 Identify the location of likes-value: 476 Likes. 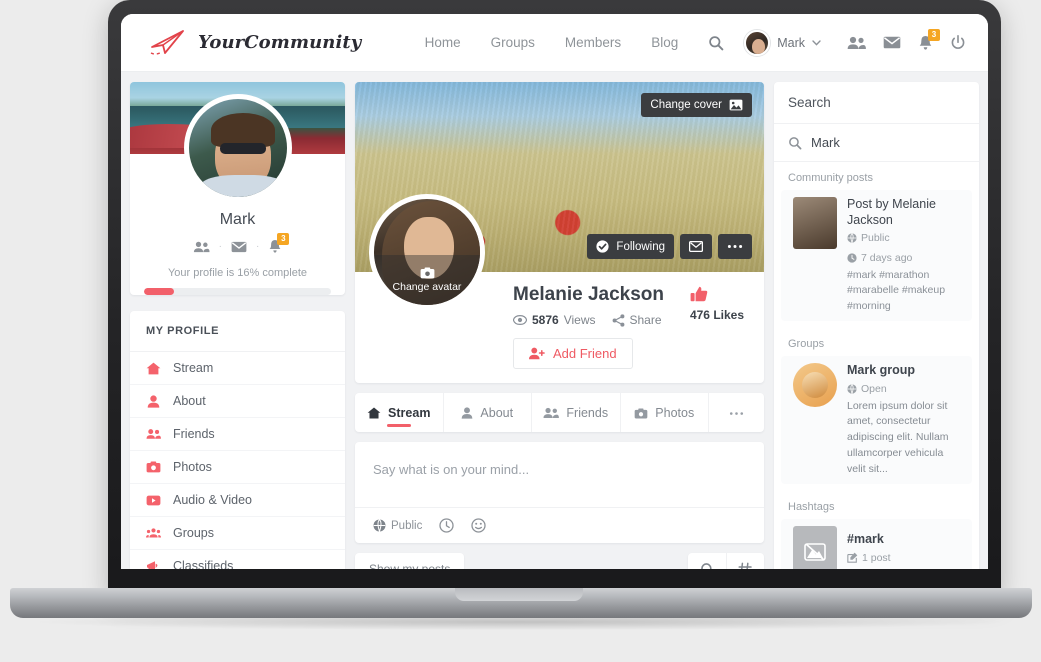
(717, 315).